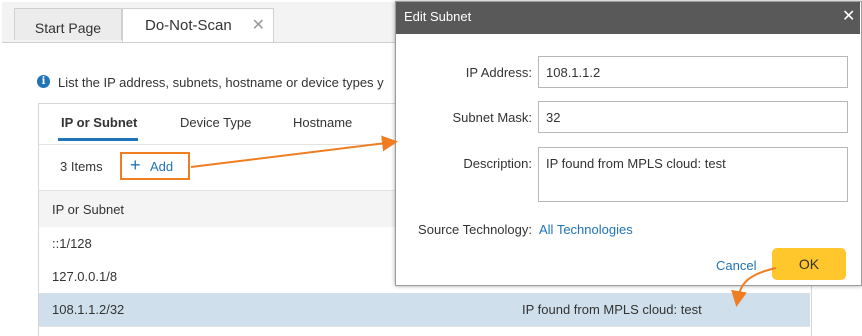 This screenshot has height=336, width=862. I want to click on subtab-ip-or-subnet: IP or Subnet, so click(99, 122).